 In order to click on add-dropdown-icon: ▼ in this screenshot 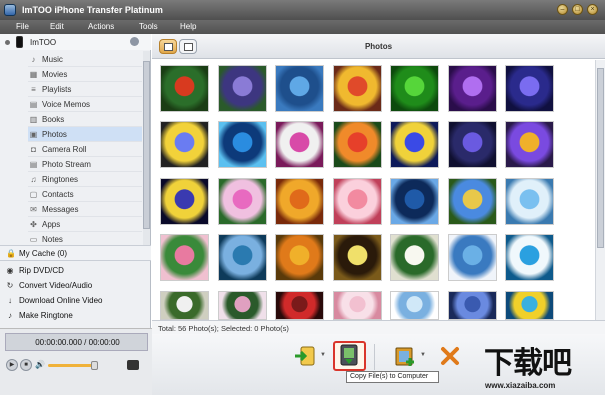, I will do `click(423, 355)`.